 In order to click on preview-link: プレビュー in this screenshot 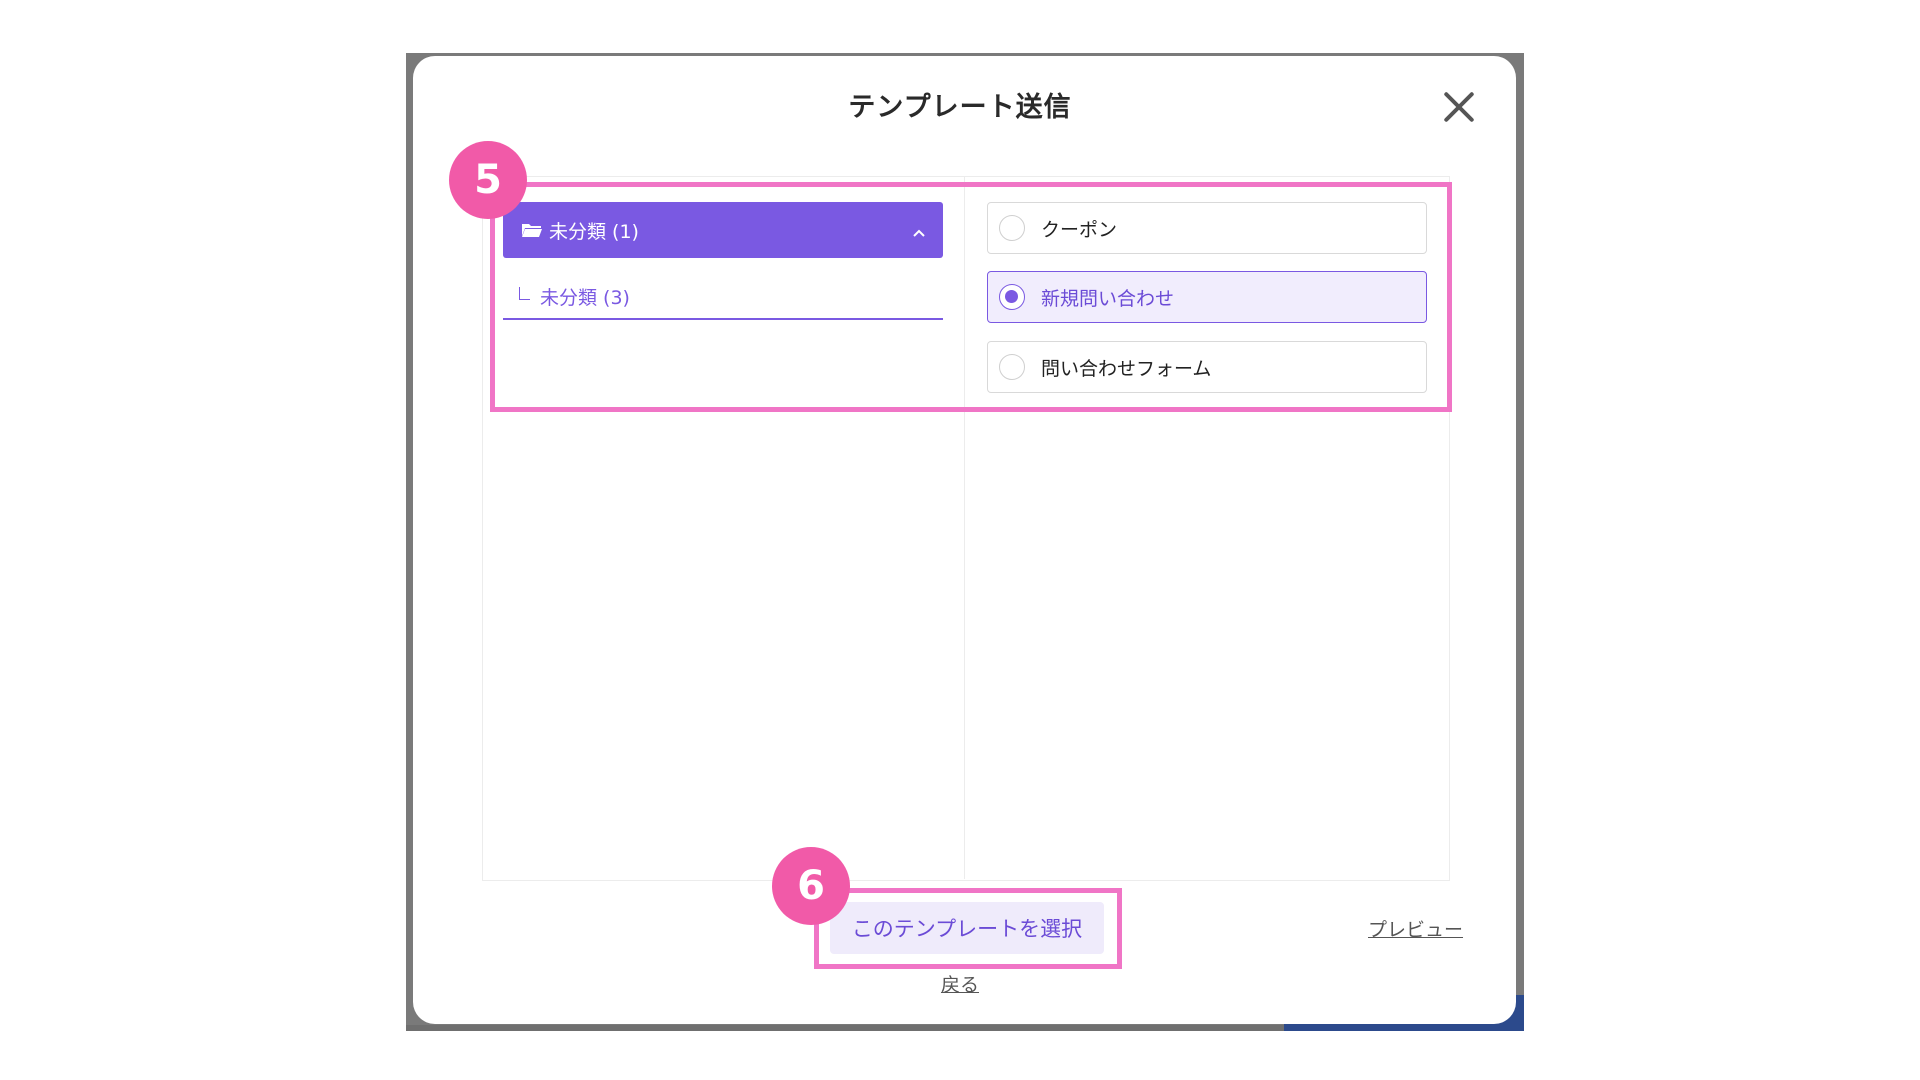, I will do `click(1415, 928)`.